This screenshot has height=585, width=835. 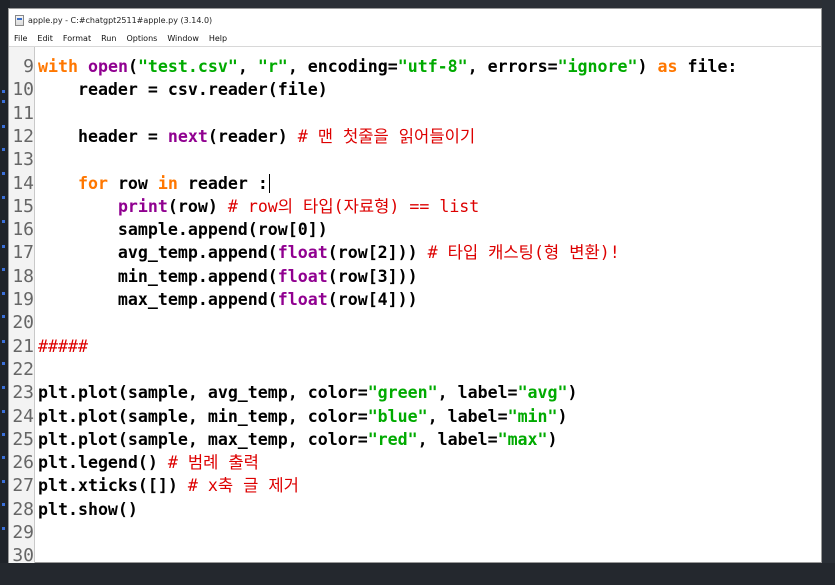 I want to click on code-token: header =, so click(x=103, y=136).